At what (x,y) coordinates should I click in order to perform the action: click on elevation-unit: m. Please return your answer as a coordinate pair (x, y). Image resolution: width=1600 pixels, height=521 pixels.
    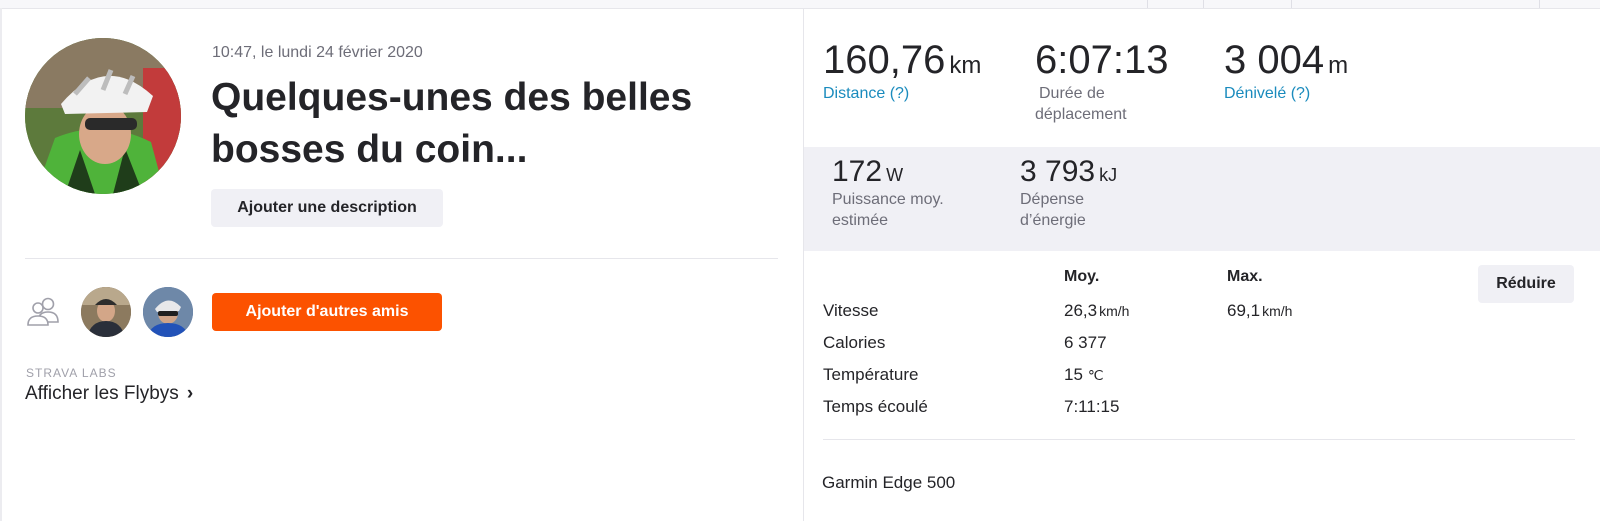
    Looking at the image, I should click on (1338, 65).